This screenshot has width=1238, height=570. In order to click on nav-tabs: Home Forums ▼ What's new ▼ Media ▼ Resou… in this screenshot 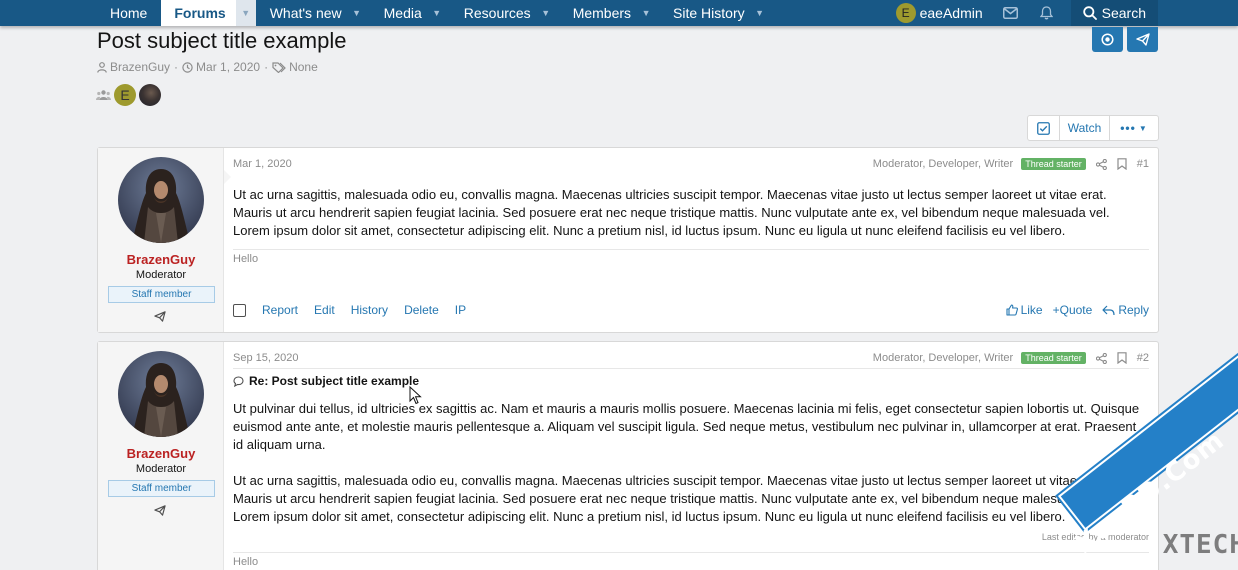, I will do `click(434, 13)`.